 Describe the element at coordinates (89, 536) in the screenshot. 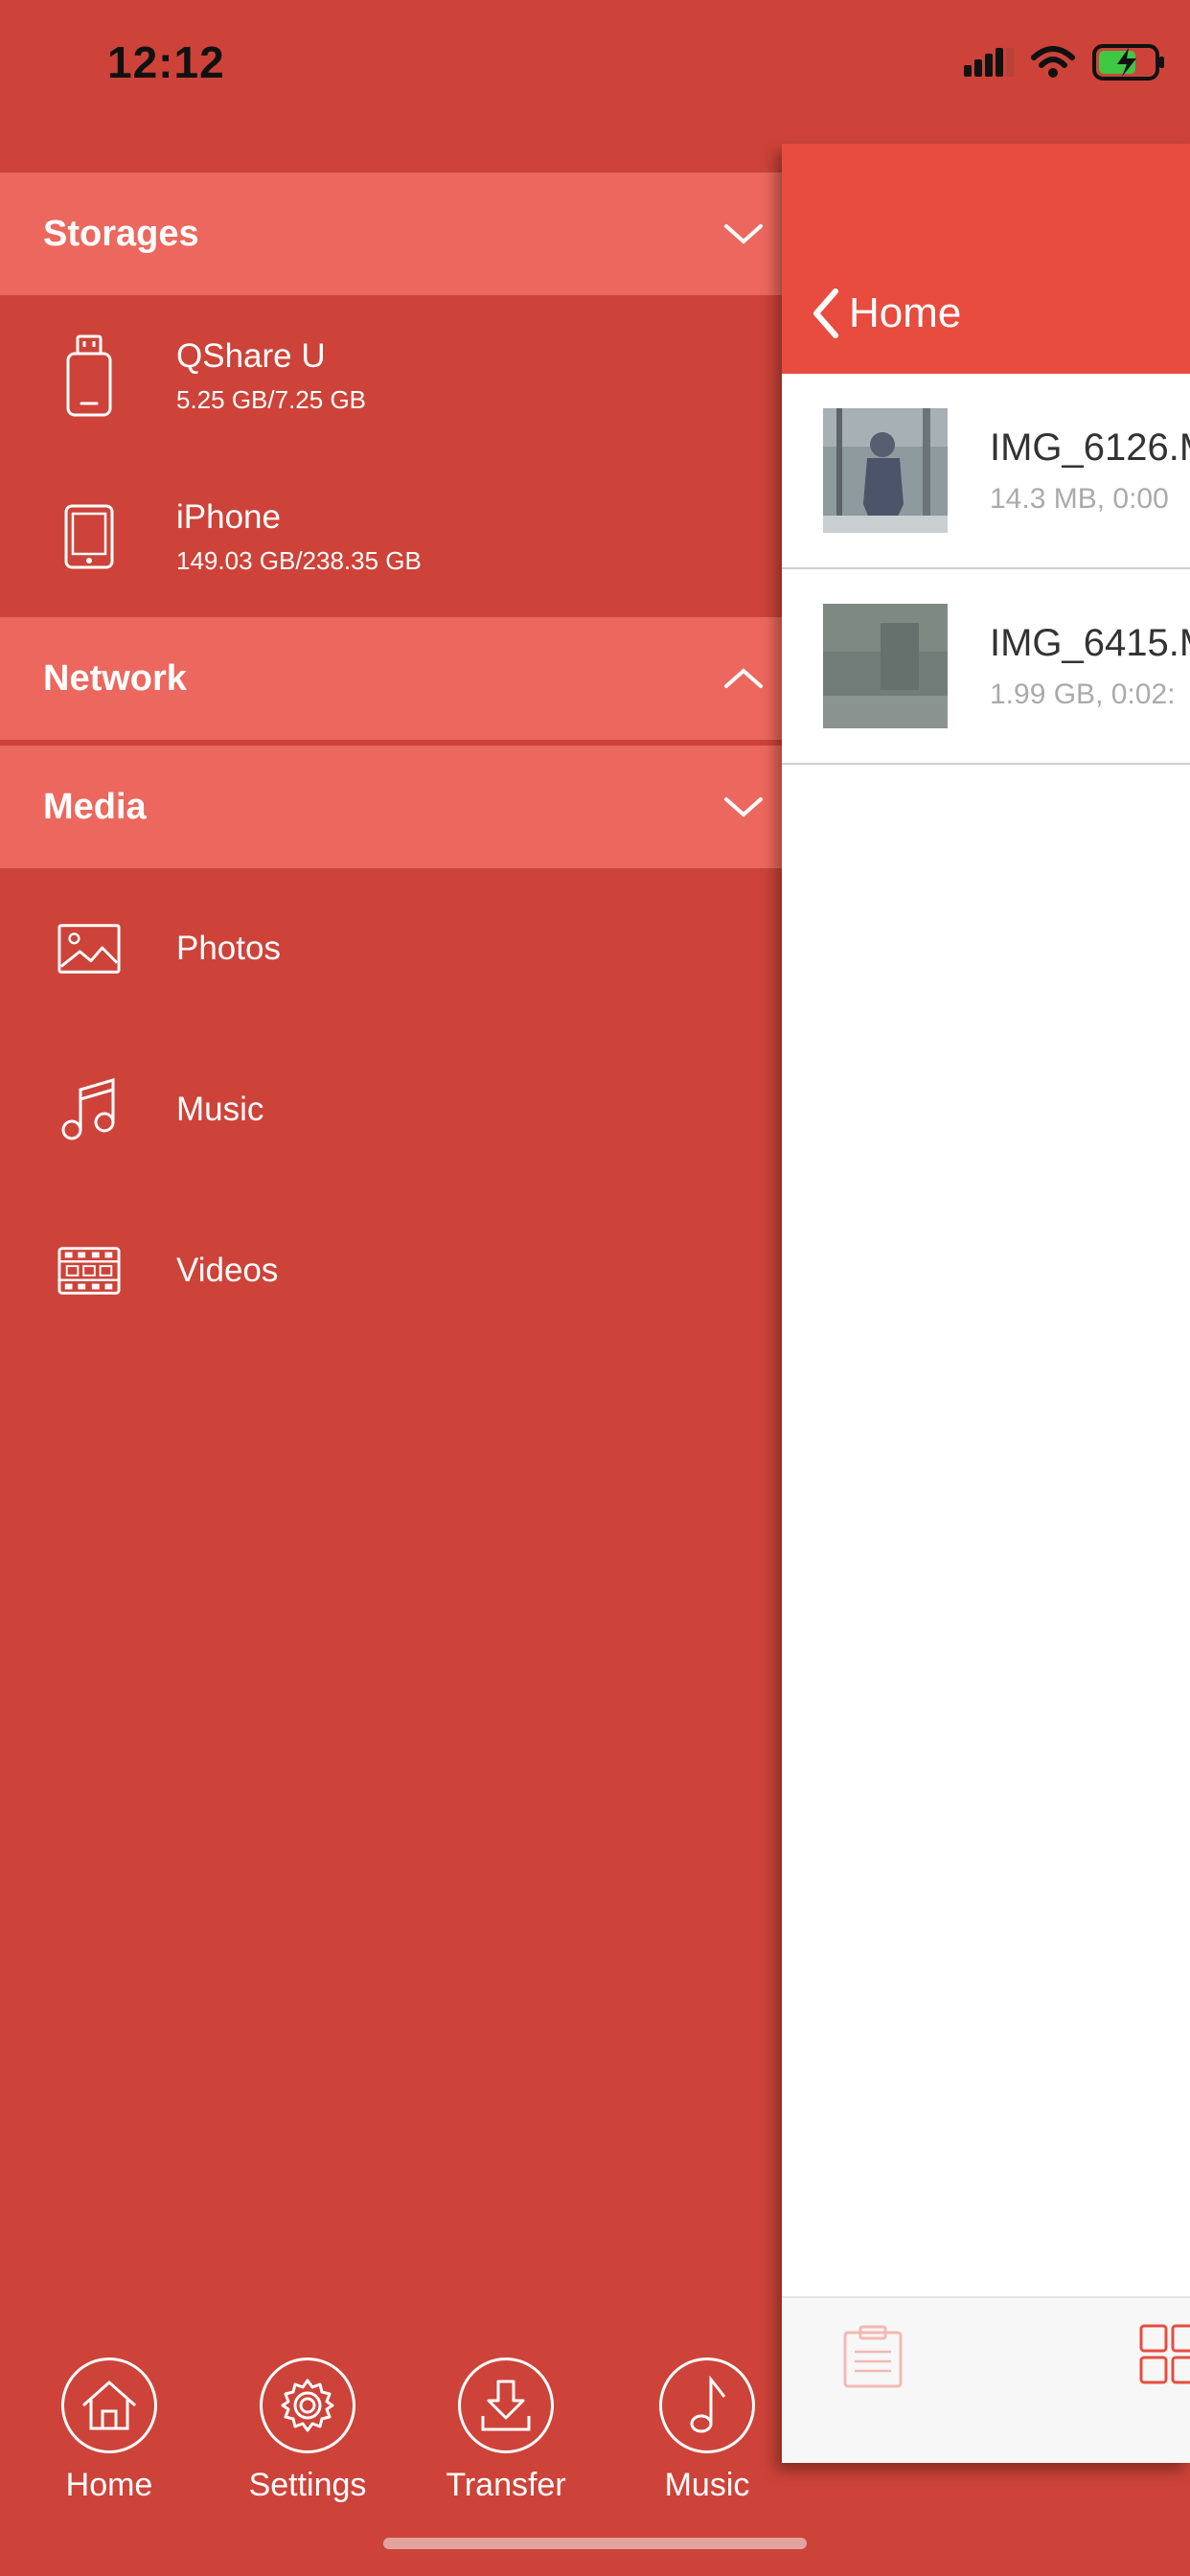

I see `phone-icon` at that location.